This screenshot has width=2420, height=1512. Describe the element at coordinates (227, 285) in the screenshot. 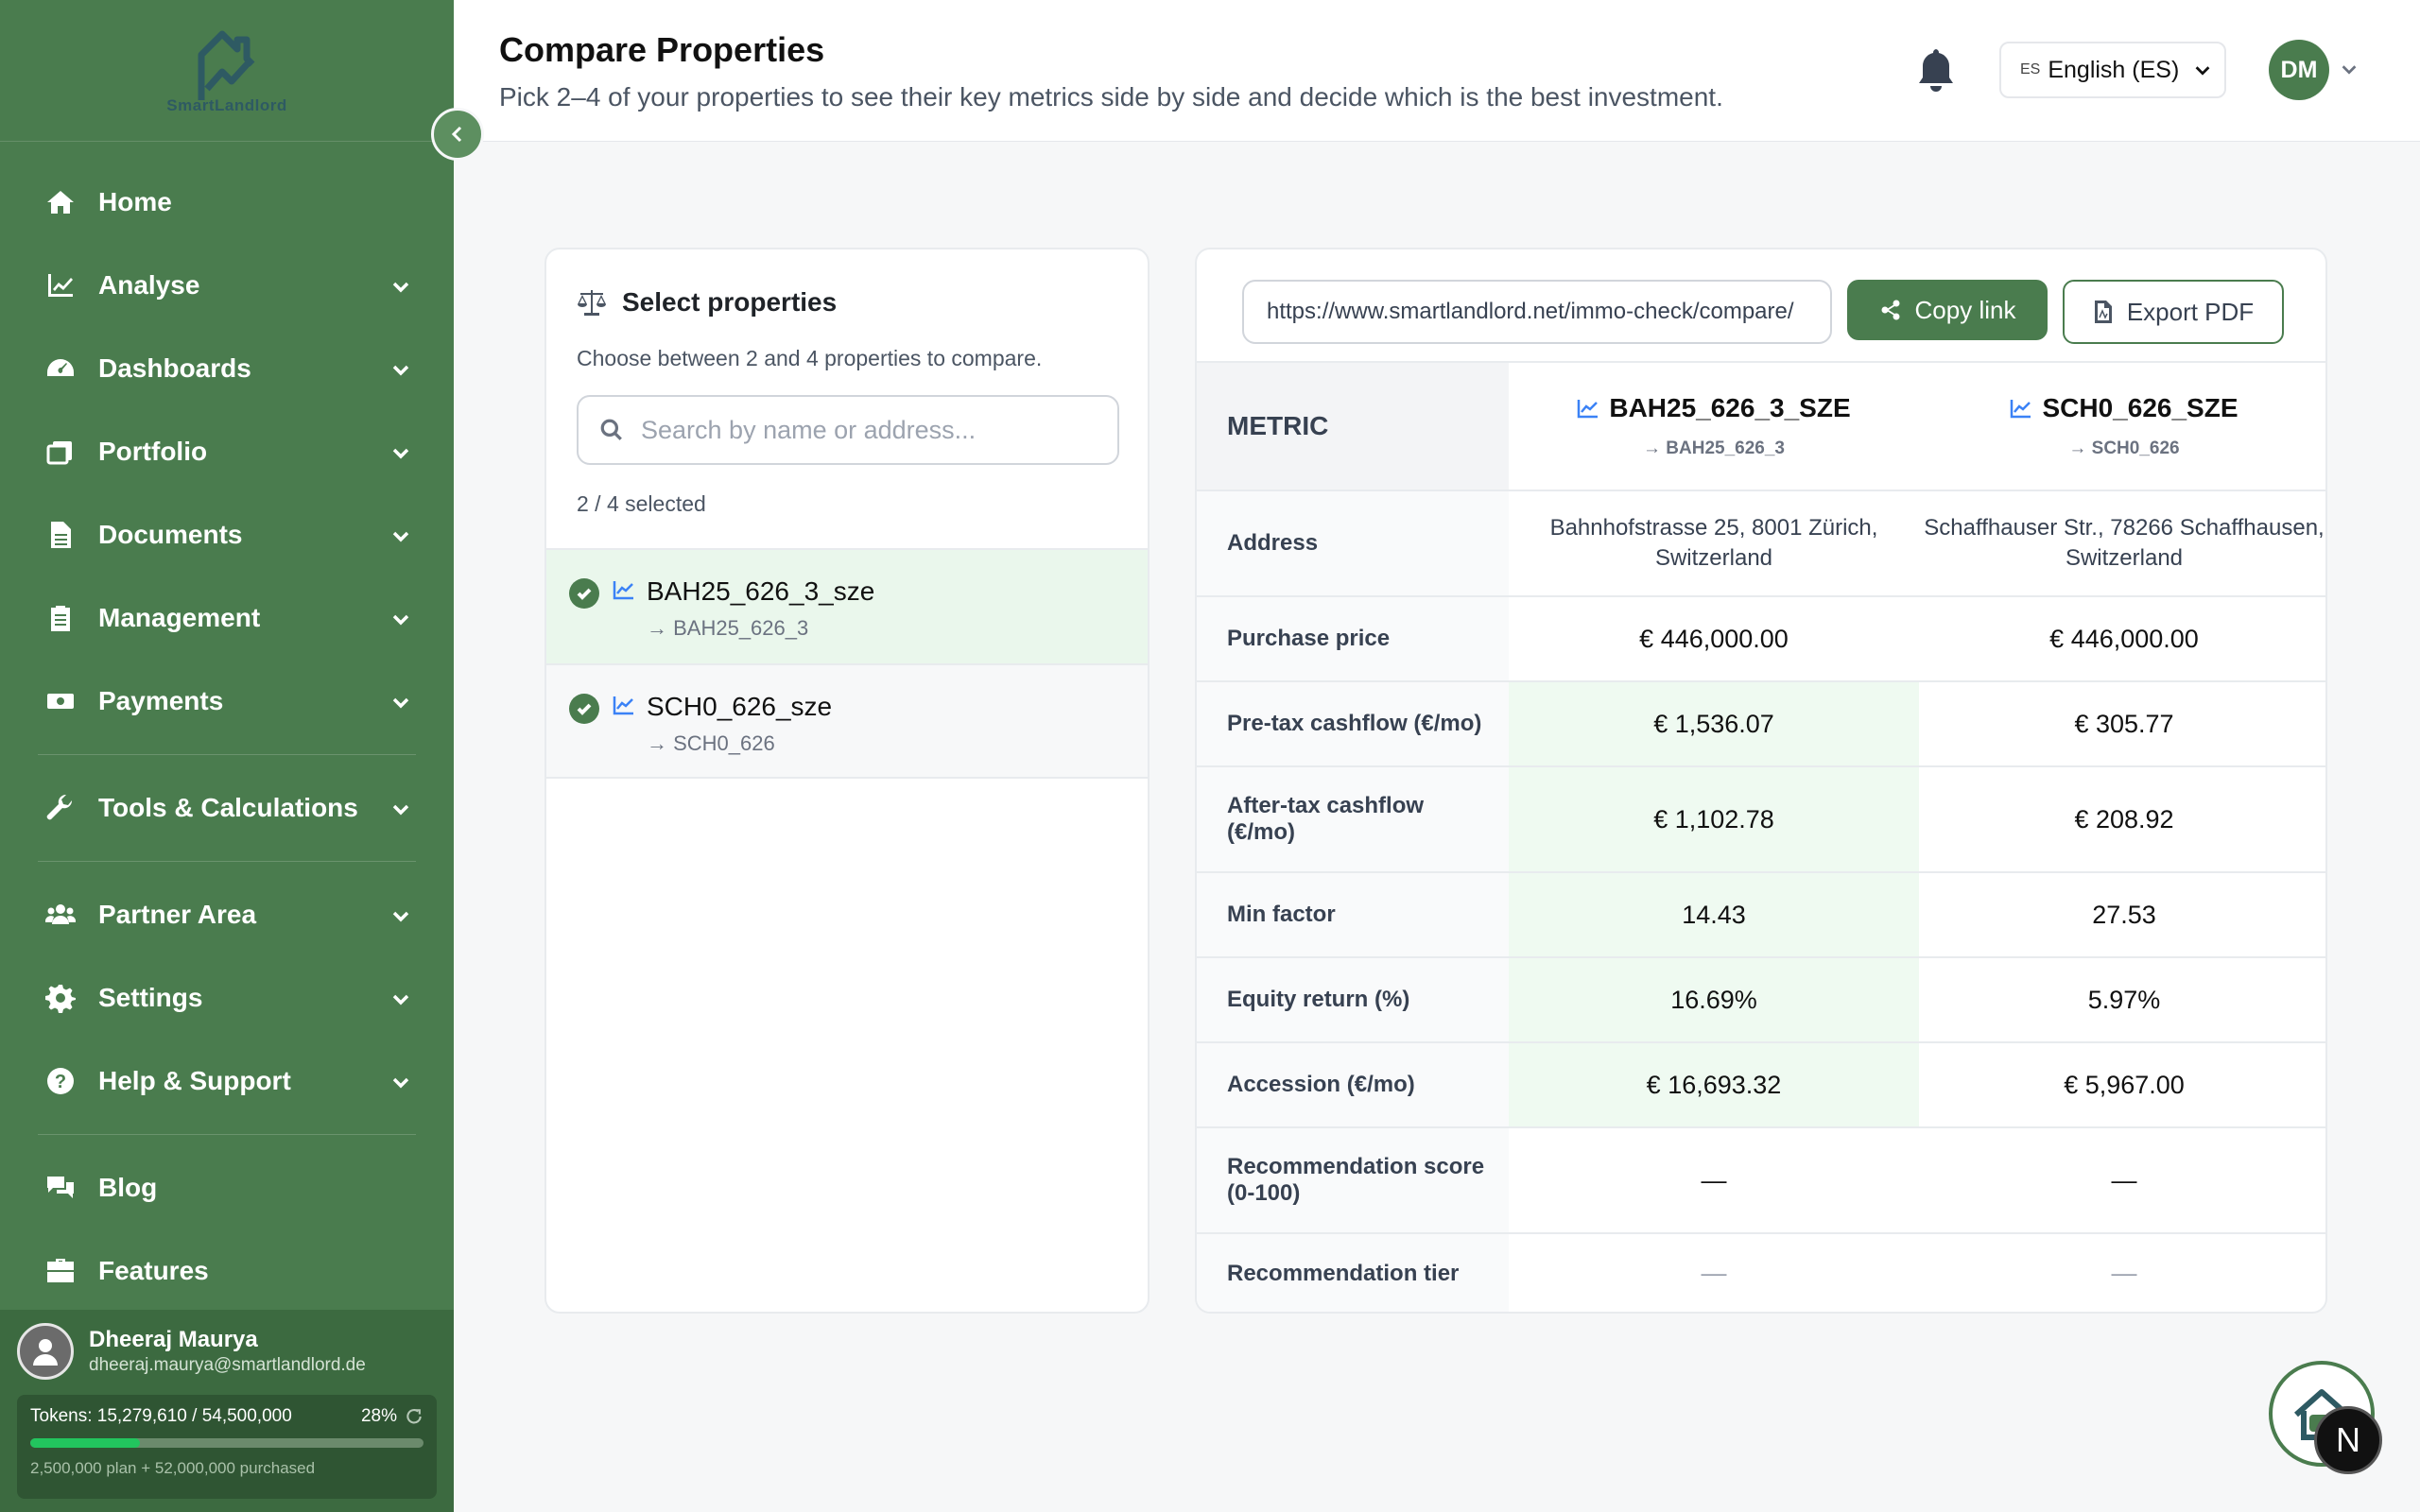

I see `sidebar-item-analyse: Analyse` at that location.